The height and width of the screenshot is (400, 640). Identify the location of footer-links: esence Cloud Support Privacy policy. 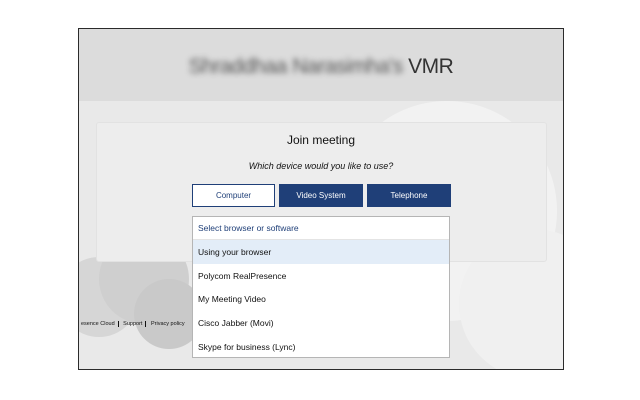
(133, 324).